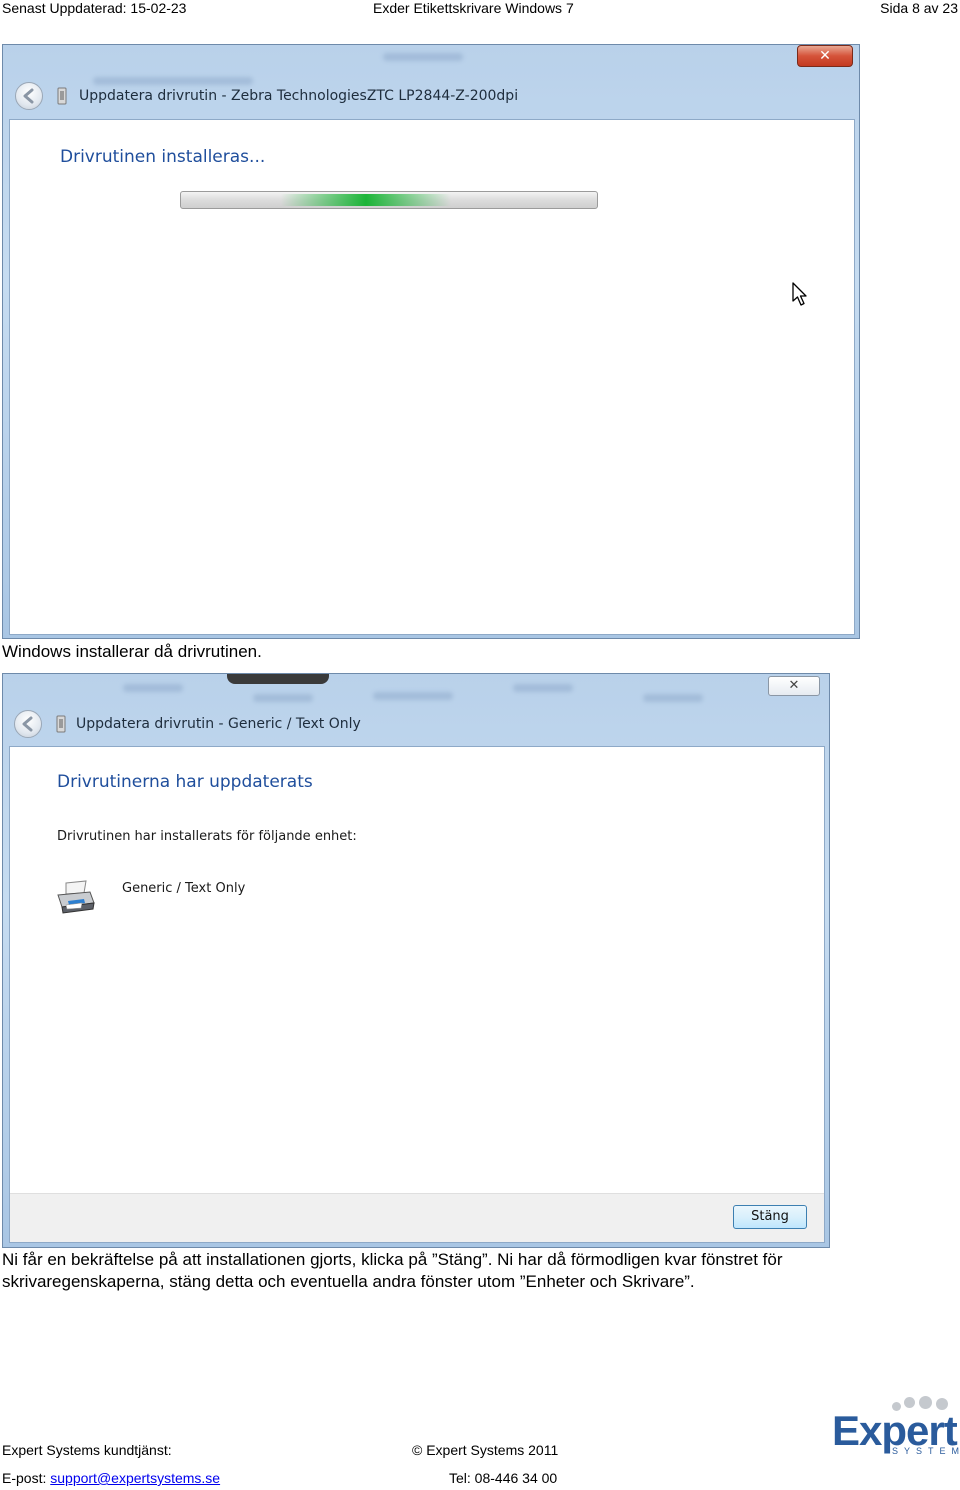 This screenshot has width=960, height=1490. What do you see at coordinates (473, 8) in the screenshot?
I see `header-document-title: Exder Etikettskrivare Windows 7` at bounding box center [473, 8].